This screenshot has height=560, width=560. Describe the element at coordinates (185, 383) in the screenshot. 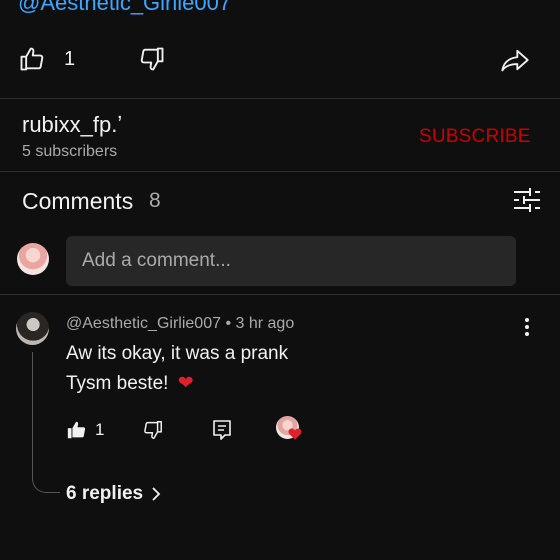

I see `heart-emoji: ❤` at that location.